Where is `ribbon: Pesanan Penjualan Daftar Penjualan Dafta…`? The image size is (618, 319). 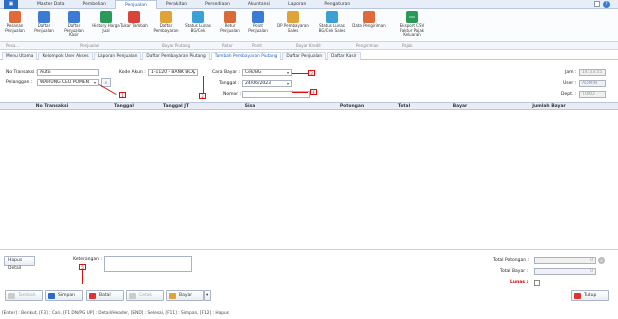 ribbon: Pesanan Penjualan Daftar Penjualan Dafta… is located at coordinates (309, 25).